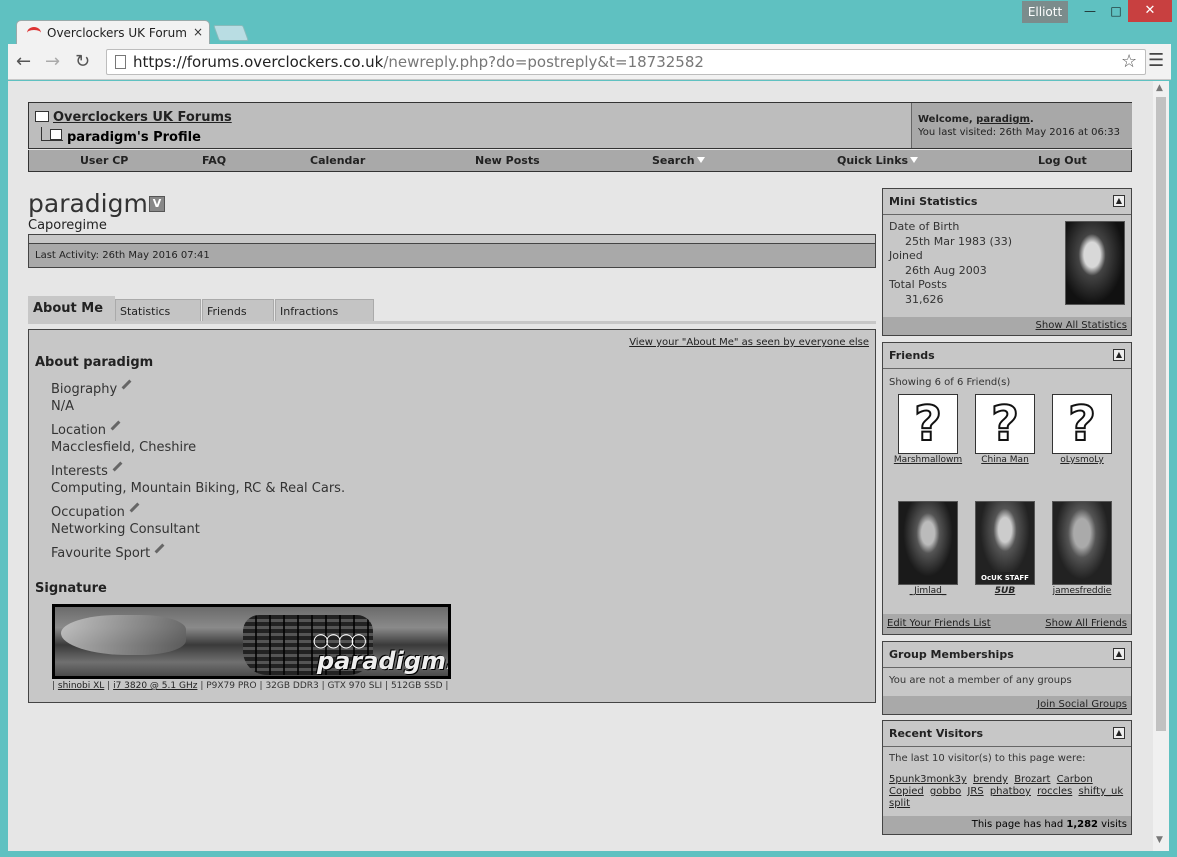 The image size is (1177, 857). Describe the element at coordinates (452, 255) in the screenshot. I see `last-activity: Last Activity: 26th May 2016 07:41` at that location.